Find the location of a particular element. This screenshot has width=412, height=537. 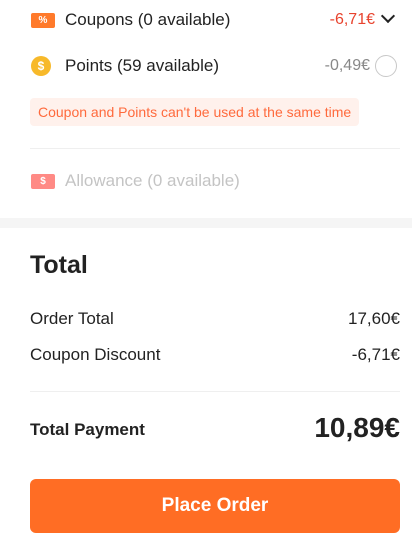

place-order-button: Place Order is located at coordinates (215, 506).